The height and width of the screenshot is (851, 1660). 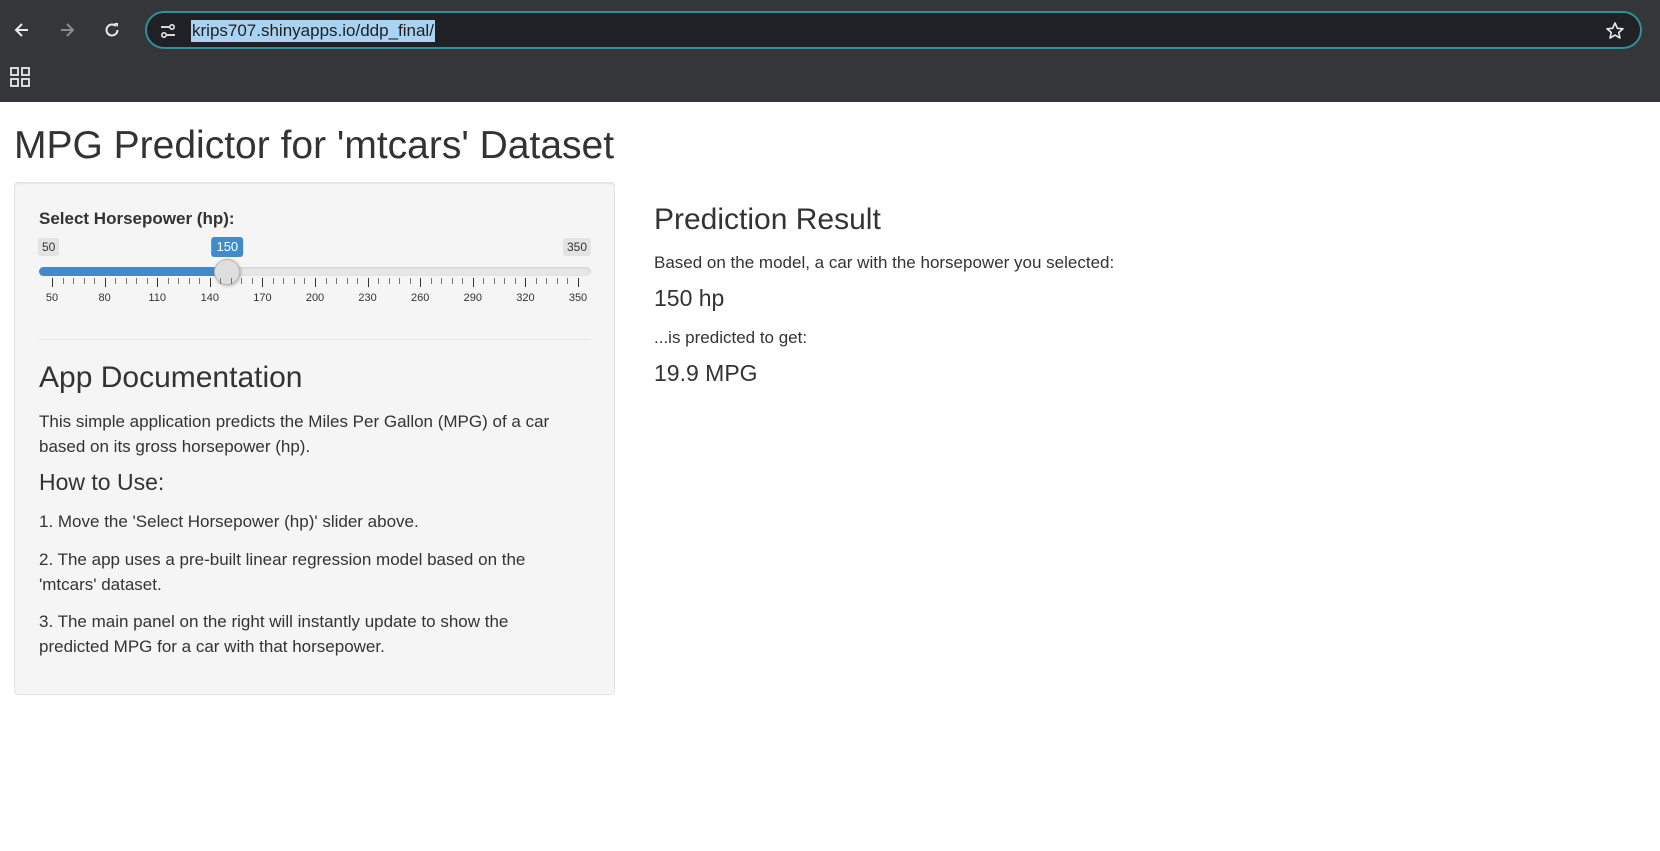 I want to click on slider-tick-label: 50, so click(x=52, y=298).